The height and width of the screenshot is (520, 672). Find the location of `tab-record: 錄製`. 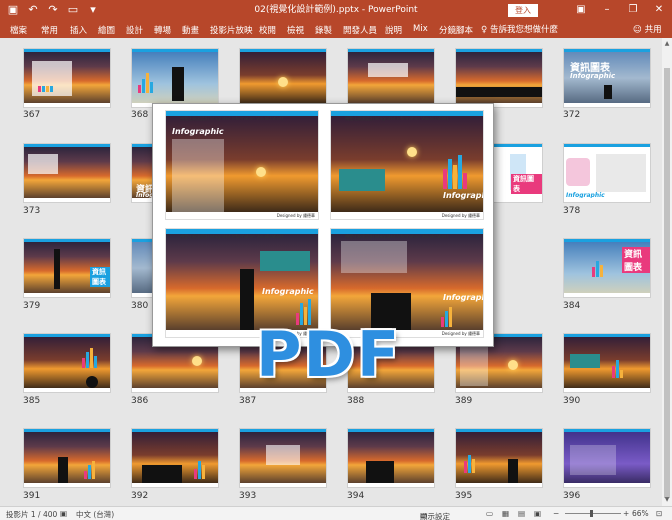

tab-record: 錄製 is located at coordinates (323, 30).